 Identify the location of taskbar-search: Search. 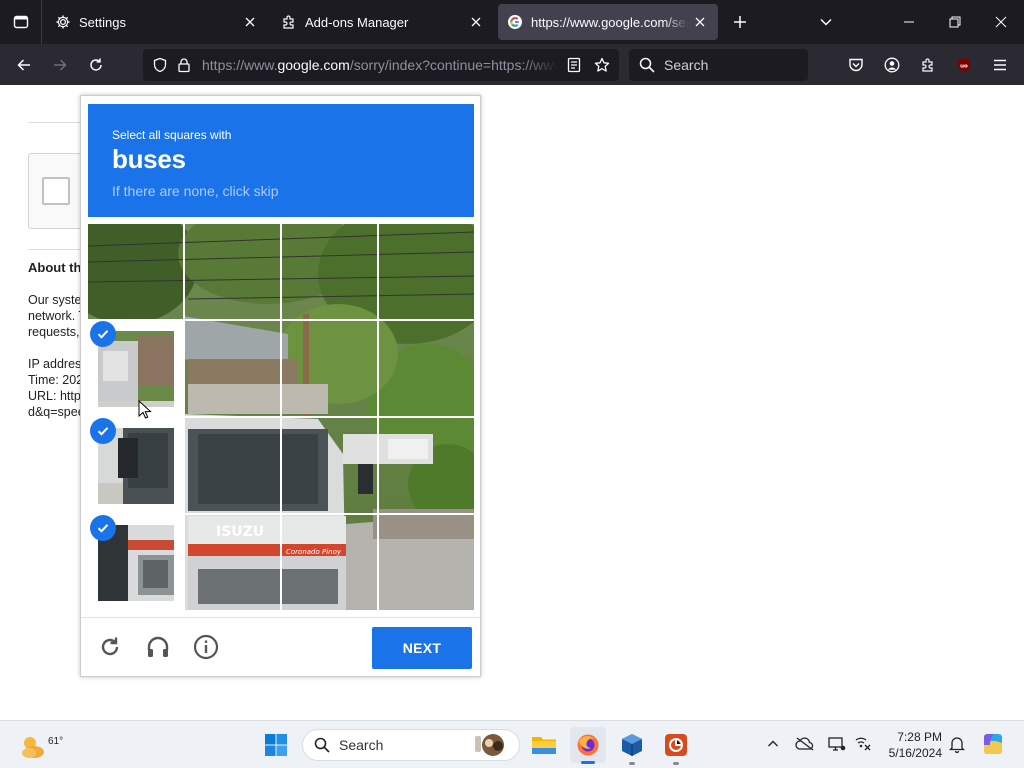
(411, 745).